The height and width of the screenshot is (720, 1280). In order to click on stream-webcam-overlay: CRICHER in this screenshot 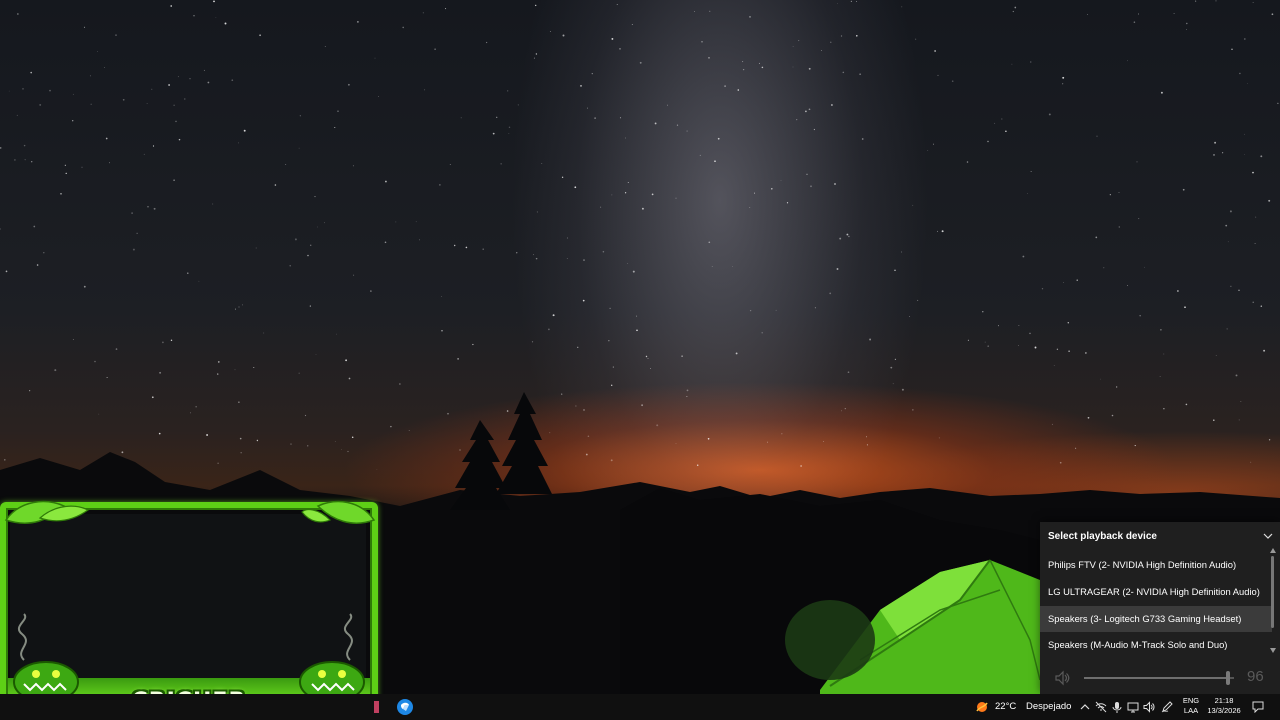, I will do `click(189, 610)`.